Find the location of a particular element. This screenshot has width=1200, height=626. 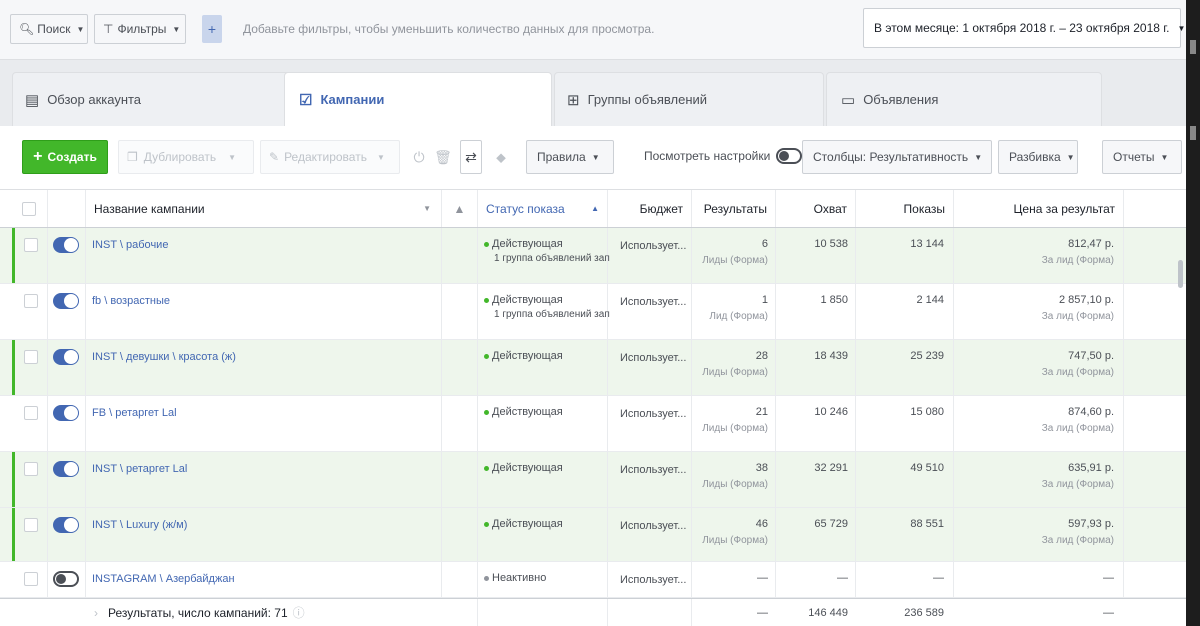

reach-value: 18 439 is located at coordinates (831, 356).